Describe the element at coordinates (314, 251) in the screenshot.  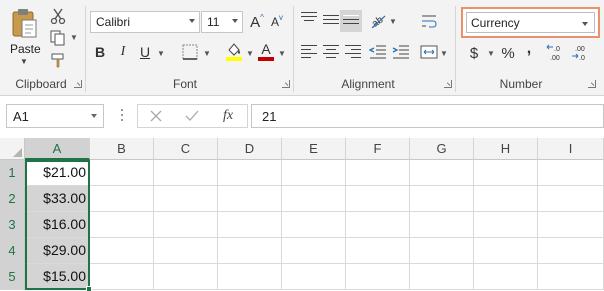
I see `cell-e4` at that location.